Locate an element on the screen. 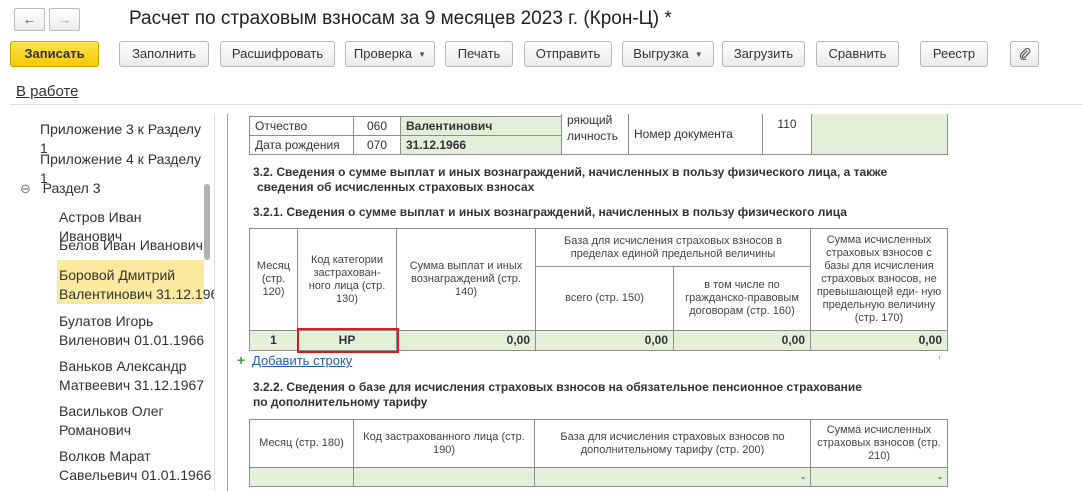  doc-number-code: 110 is located at coordinates (787, 134).